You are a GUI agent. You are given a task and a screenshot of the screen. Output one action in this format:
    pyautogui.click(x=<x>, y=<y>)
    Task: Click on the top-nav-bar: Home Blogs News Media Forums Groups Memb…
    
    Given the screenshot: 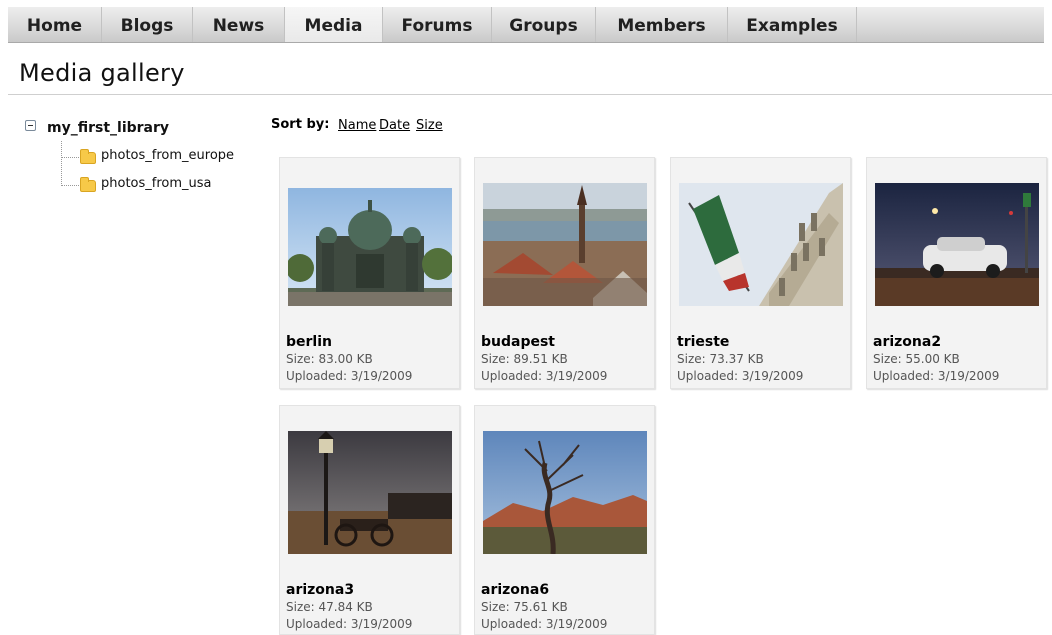 What is the action you would take?
    pyautogui.click(x=526, y=25)
    